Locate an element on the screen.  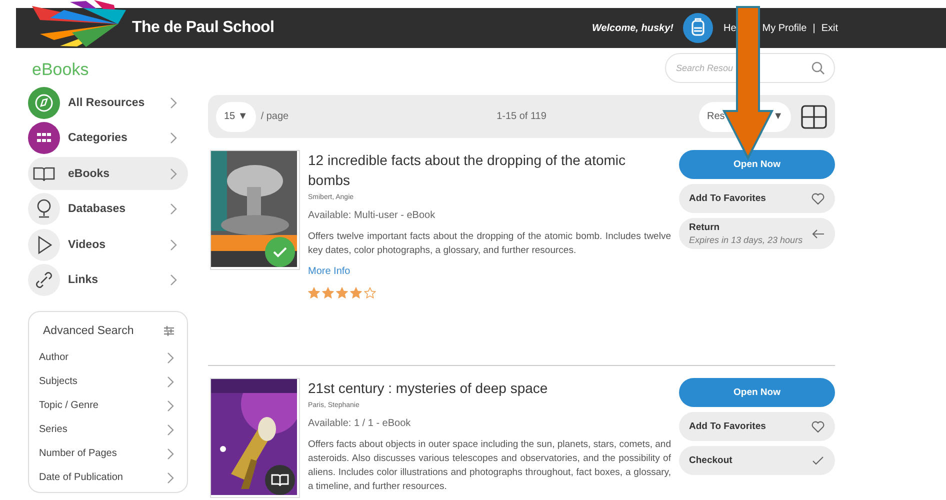
link-icon is located at coordinates (44, 280).